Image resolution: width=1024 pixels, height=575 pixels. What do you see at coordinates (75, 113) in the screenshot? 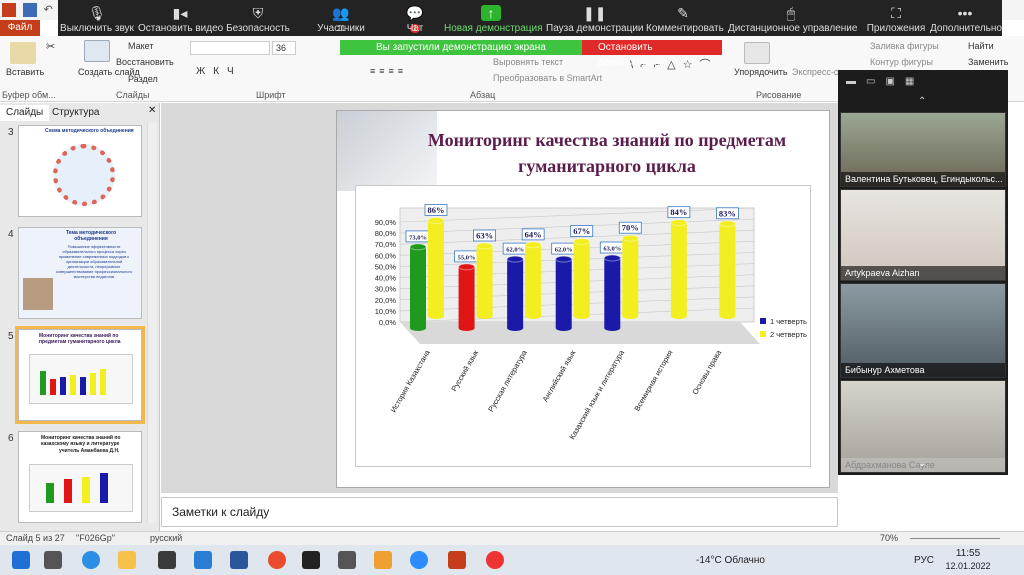
I see `tab-outline: Структура` at bounding box center [75, 113].